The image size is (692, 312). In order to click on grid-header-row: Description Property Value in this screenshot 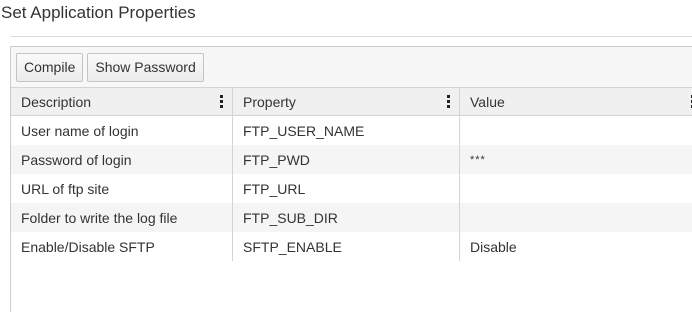, I will do `click(351, 102)`.